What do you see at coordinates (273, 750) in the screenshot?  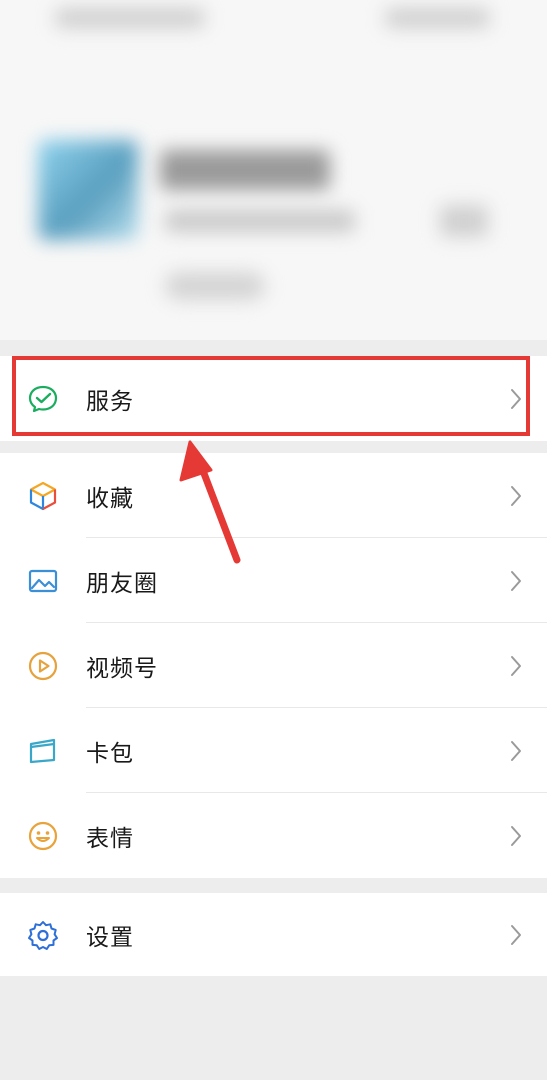 I see `menu-item-card-wallet: 卡包` at bounding box center [273, 750].